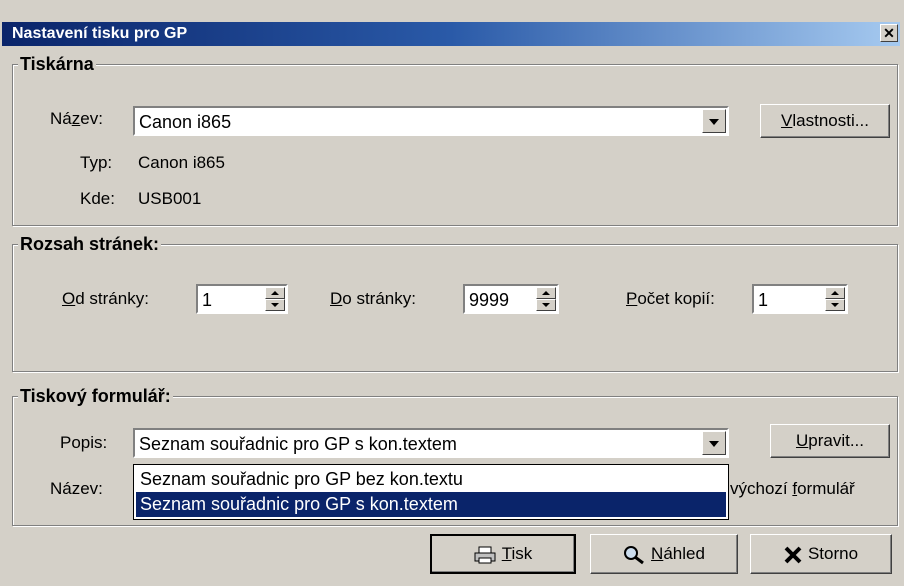 The image size is (904, 586). What do you see at coordinates (821, 554) in the screenshot?
I see `cancel-button: Storno` at bounding box center [821, 554].